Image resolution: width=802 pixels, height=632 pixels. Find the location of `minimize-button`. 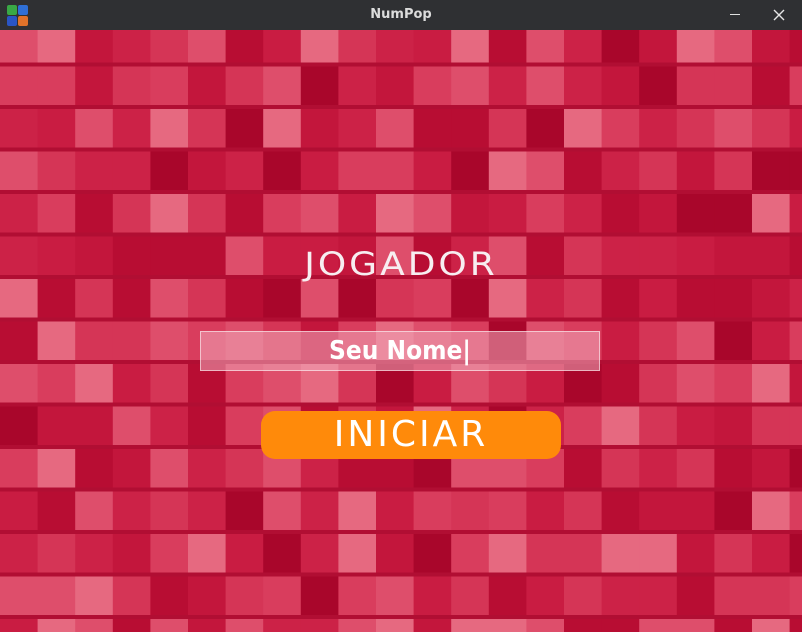

minimize-button is located at coordinates (735, 15).